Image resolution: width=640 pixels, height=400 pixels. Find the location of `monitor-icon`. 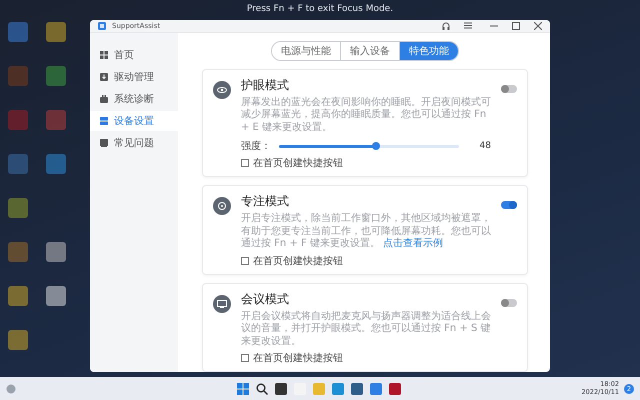

monitor-icon is located at coordinates (222, 303).